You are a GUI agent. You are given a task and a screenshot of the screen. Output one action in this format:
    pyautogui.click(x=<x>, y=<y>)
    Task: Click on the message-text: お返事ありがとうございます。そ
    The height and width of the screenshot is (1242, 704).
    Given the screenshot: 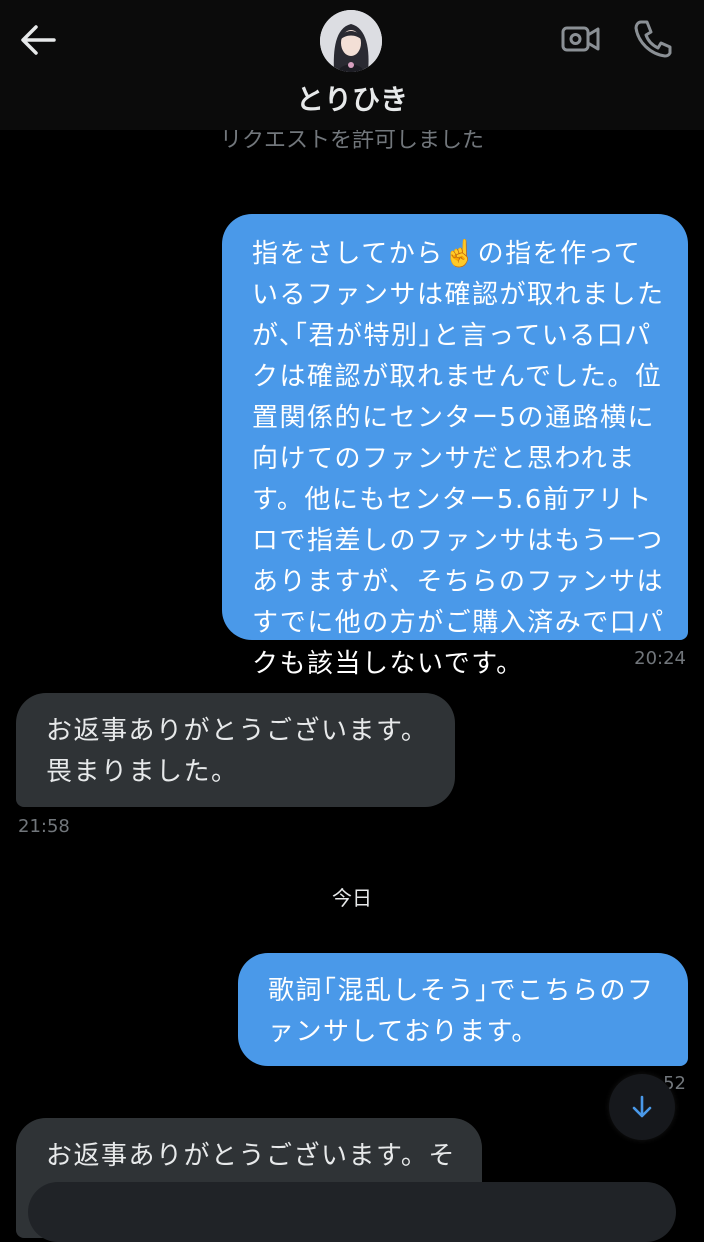 What is the action you would take?
    pyautogui.click(x=251, y=1156)
    